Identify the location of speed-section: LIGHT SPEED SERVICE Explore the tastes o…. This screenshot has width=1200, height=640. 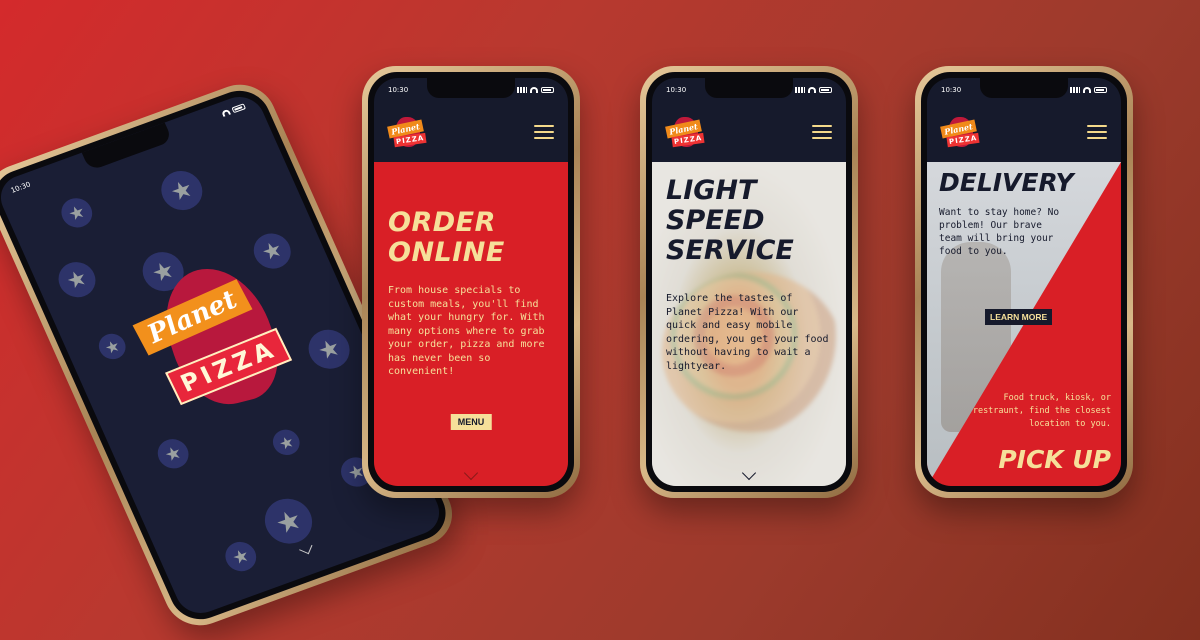
(749, 324).